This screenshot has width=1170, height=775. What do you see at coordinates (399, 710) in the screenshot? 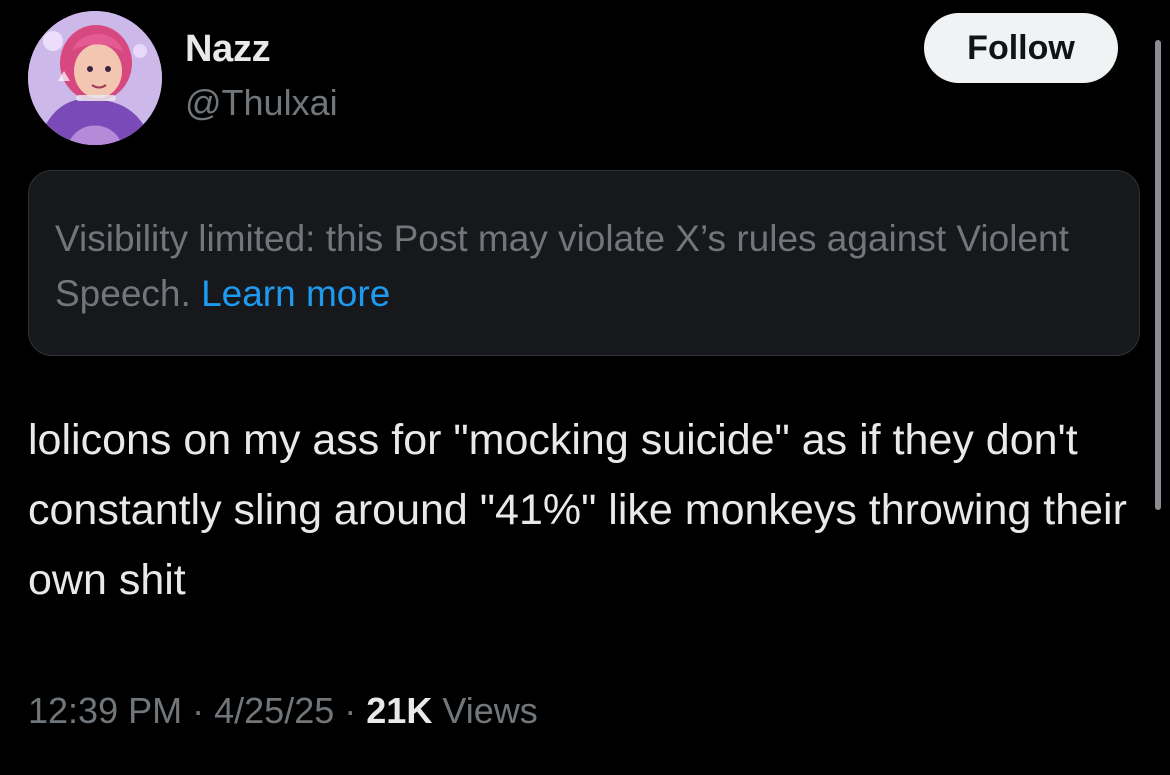
I see `views-count: 21K` at bounding box center [399, 710].